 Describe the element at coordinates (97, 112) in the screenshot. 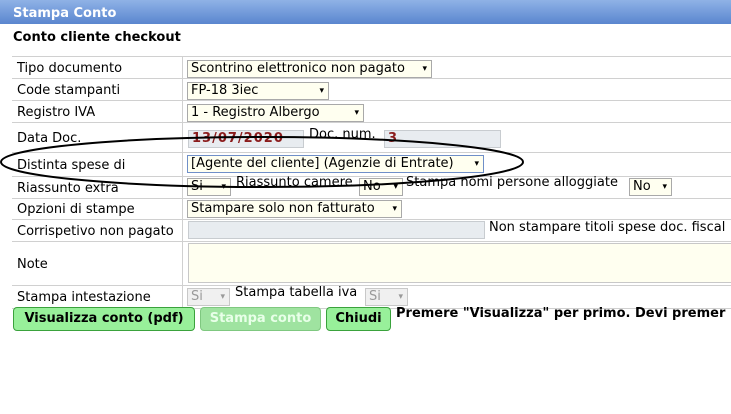

I see `registro-iva-label: Registro IVA` at that location.